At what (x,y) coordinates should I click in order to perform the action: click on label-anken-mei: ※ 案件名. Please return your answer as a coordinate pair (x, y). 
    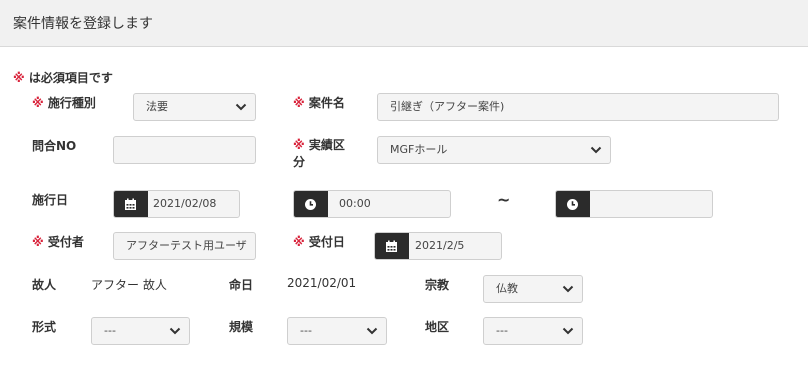
    Looking at the image, I should click on (319, 102).